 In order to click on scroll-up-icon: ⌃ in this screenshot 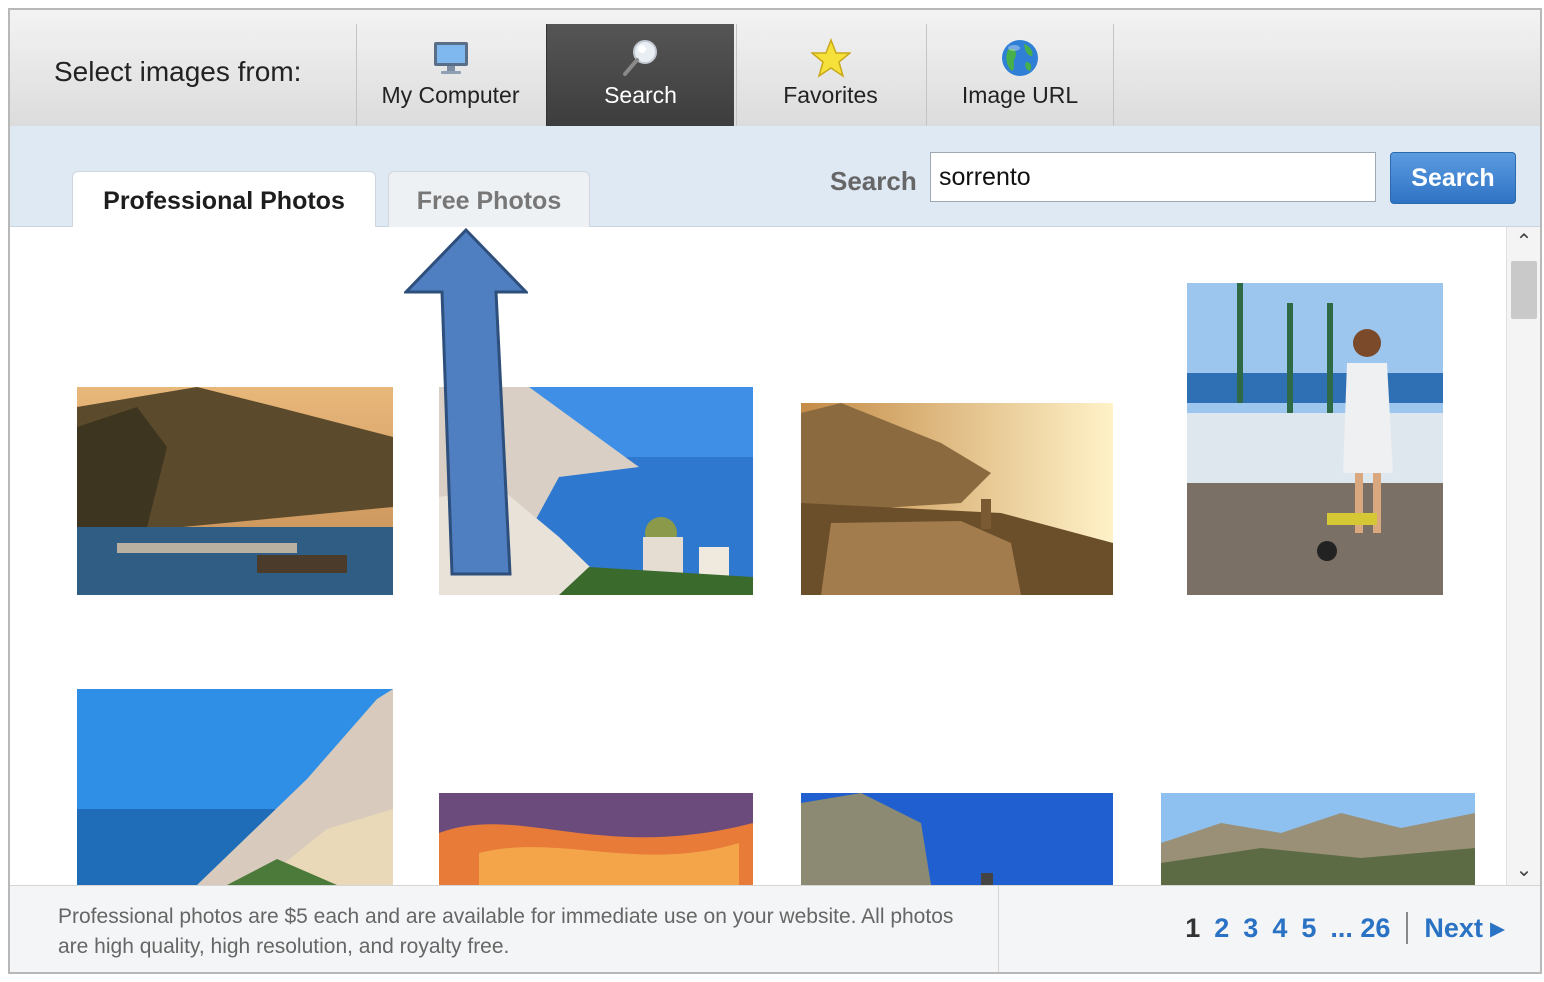, I will do `click(1523, 242)`.